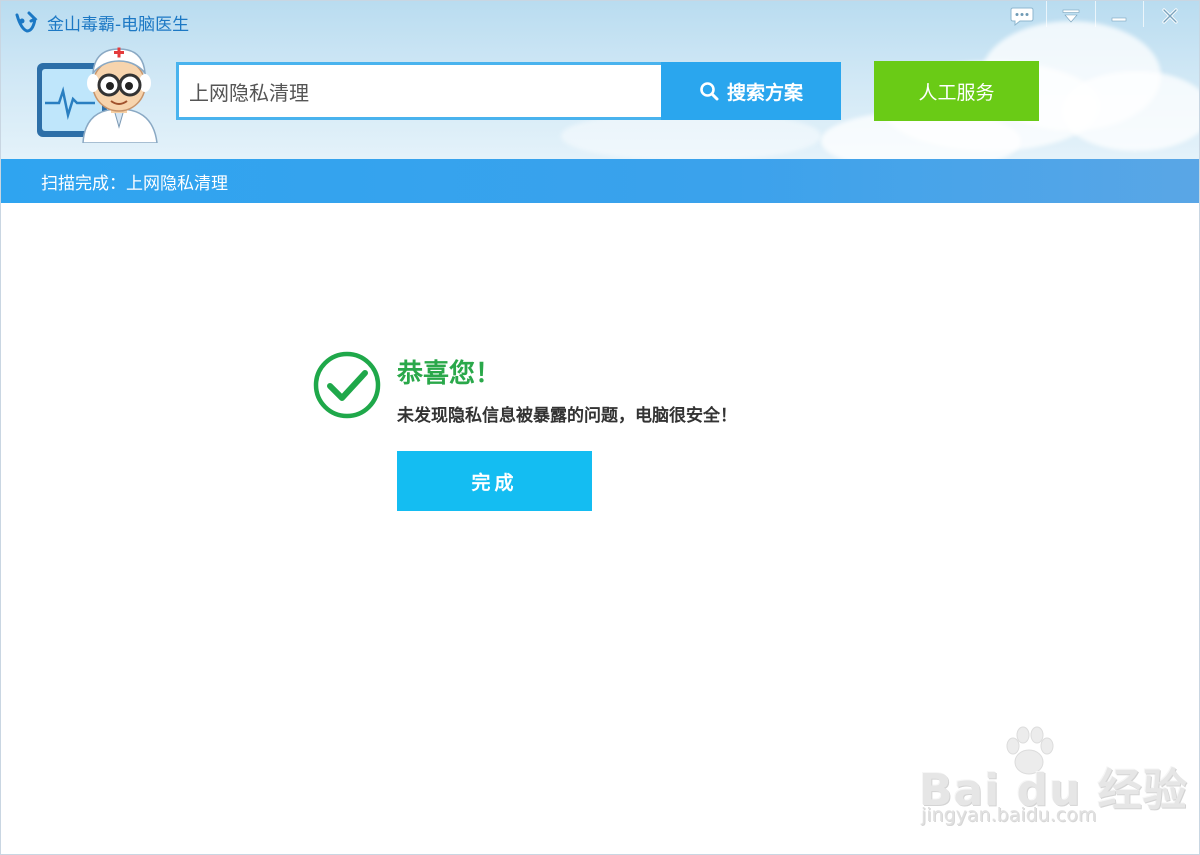  Describe the element at coordinates (118, 24) in the screenshot. I see `app-title-text: 金山毒霸-电脑医生` at that location.